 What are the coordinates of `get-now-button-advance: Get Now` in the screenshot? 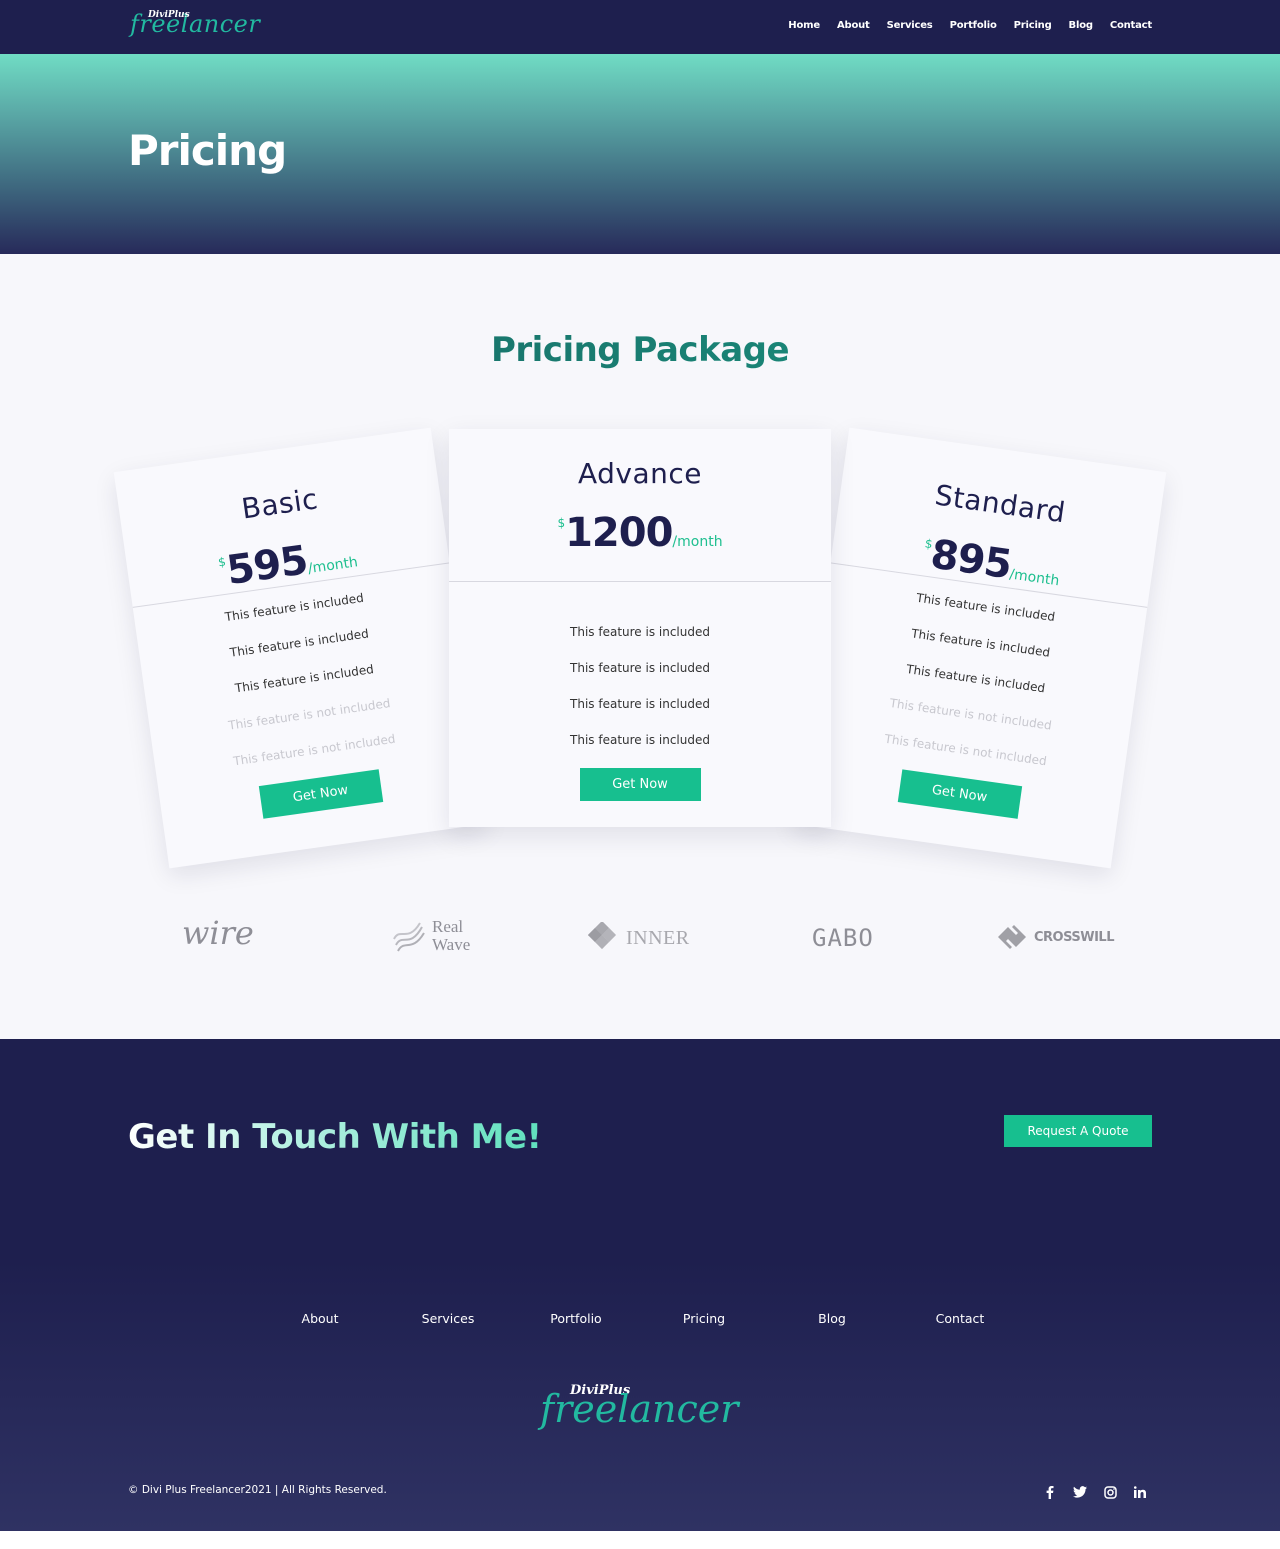 It's located at (640, 784).